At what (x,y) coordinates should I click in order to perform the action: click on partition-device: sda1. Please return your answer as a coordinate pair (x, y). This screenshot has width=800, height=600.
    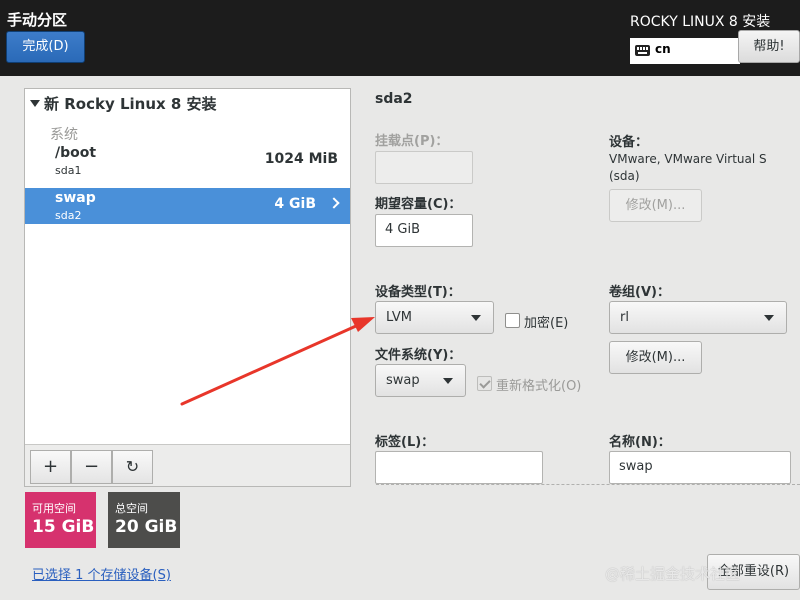
    Looking at the image, I should click on (68, 170).